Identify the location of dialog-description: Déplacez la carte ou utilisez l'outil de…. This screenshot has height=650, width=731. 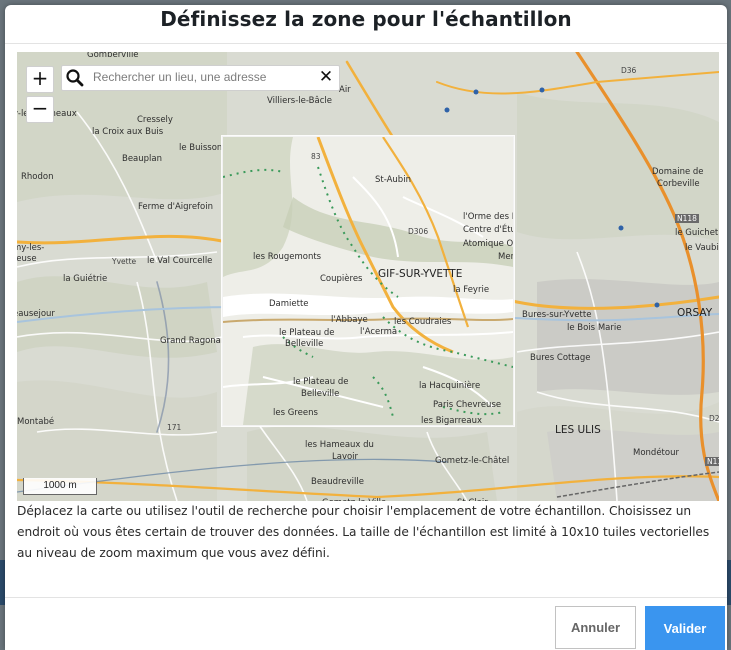
(363, 532).